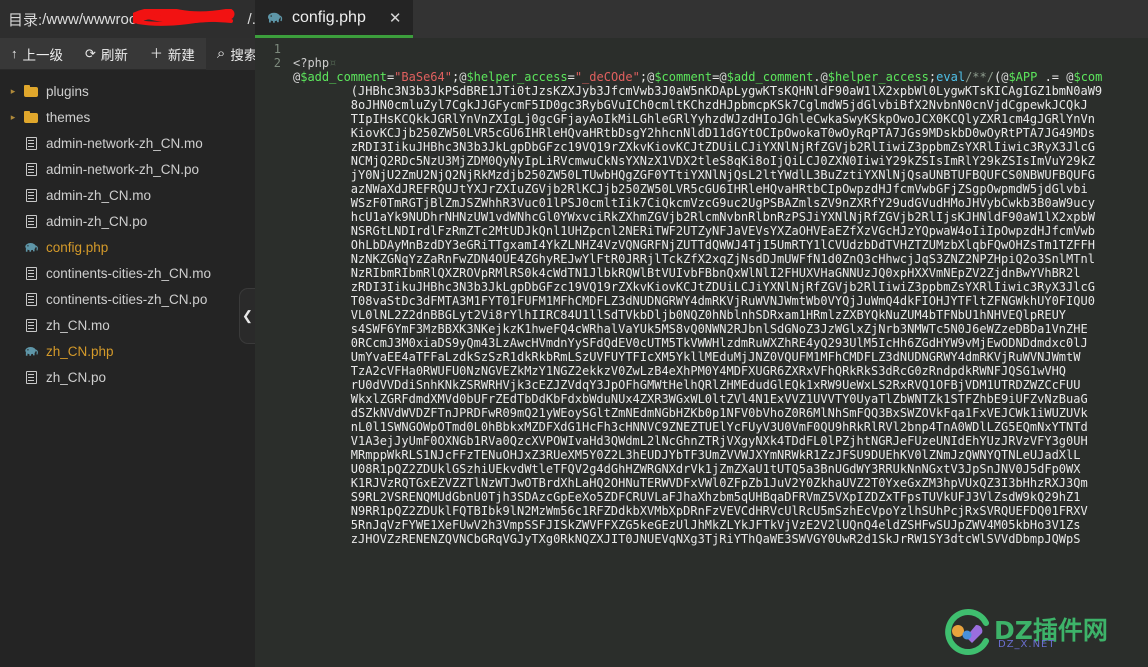  I want to click on up-one-level-button: ↑ 上一级, so click(37, 54).